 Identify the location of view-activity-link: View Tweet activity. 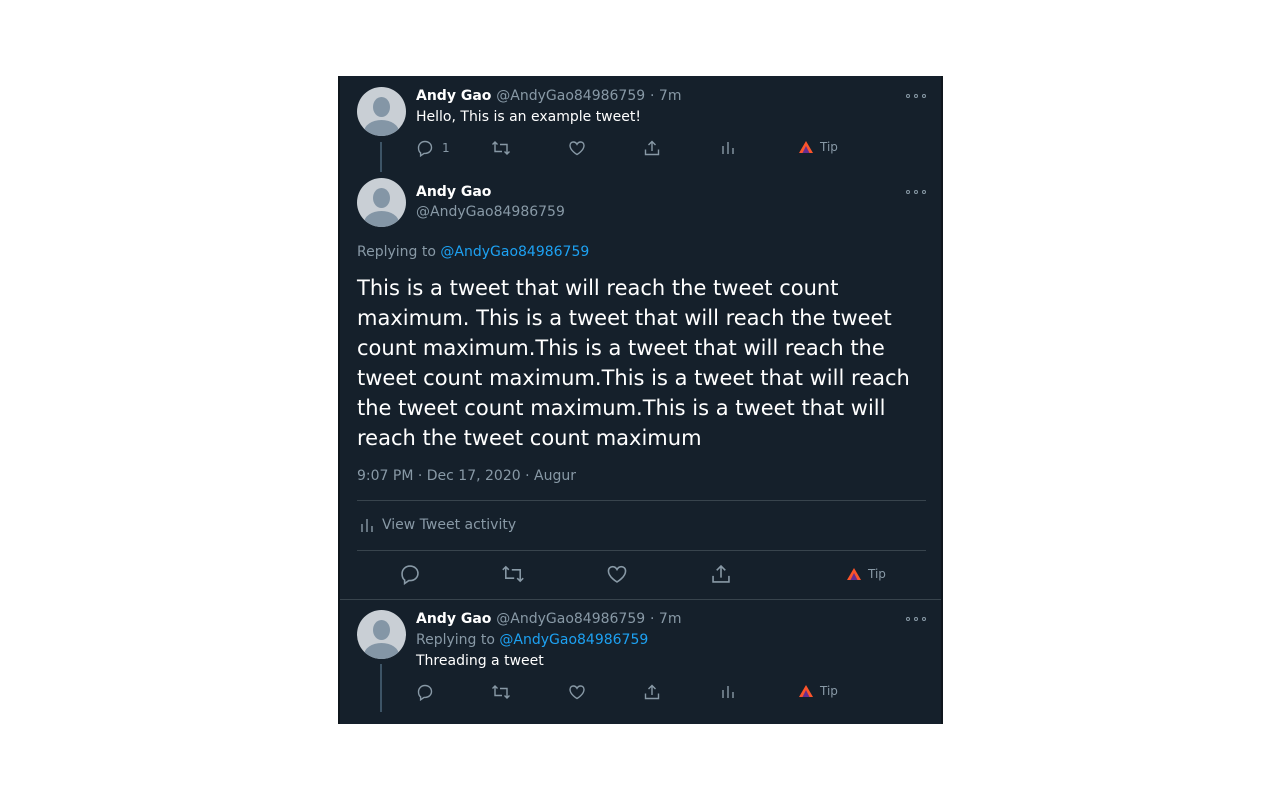
(438, 525).